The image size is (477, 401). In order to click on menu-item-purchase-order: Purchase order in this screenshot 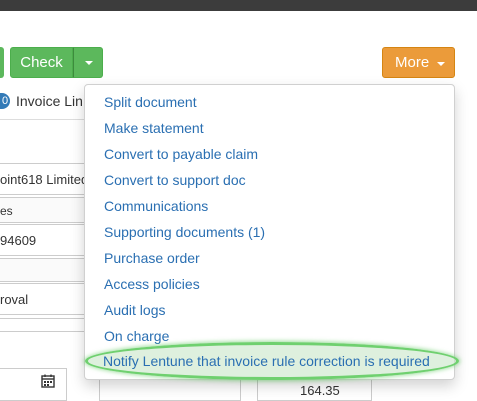, I will do `click(152, 258)`.